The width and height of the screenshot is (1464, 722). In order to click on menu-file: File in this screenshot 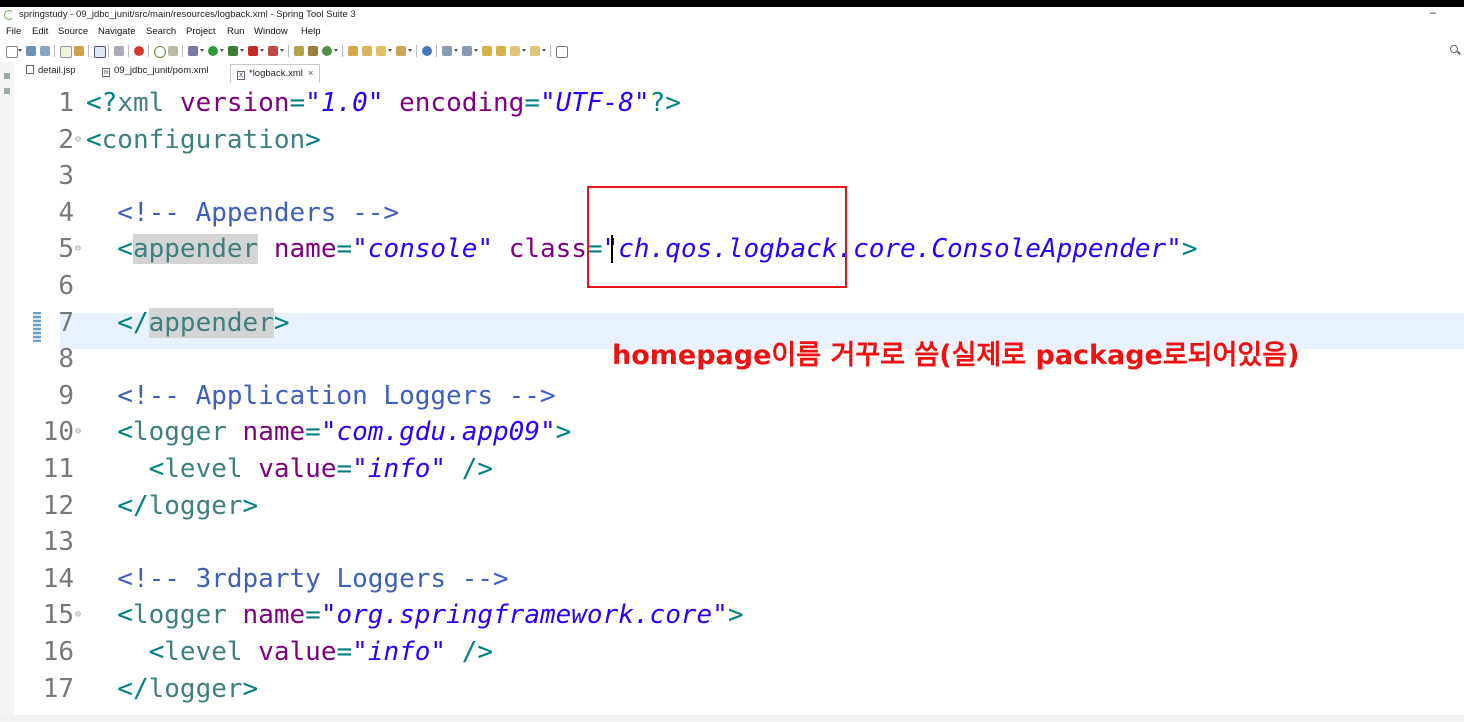, I will do `click(13, 31)`.